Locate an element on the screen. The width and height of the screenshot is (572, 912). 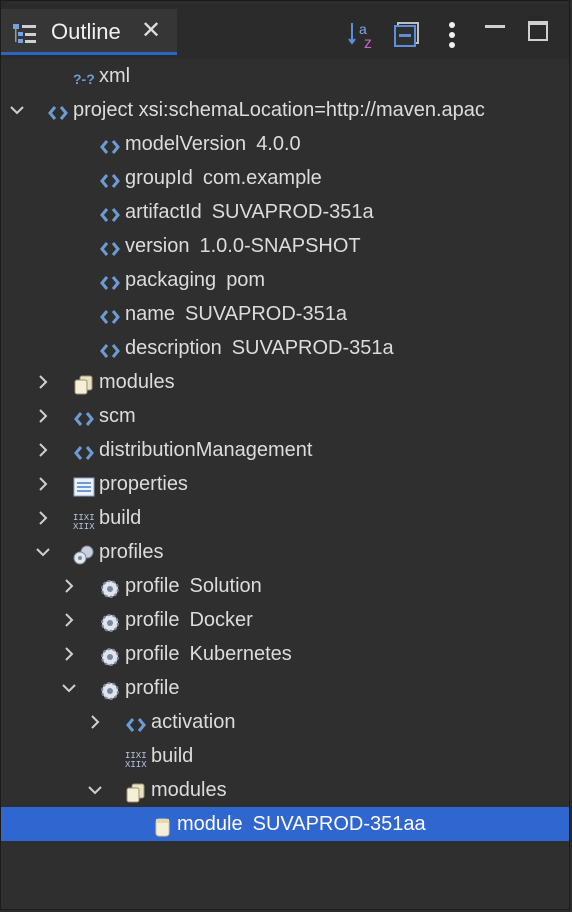
tree-item-label: distributionManagement is located at coordinates (206, 450).